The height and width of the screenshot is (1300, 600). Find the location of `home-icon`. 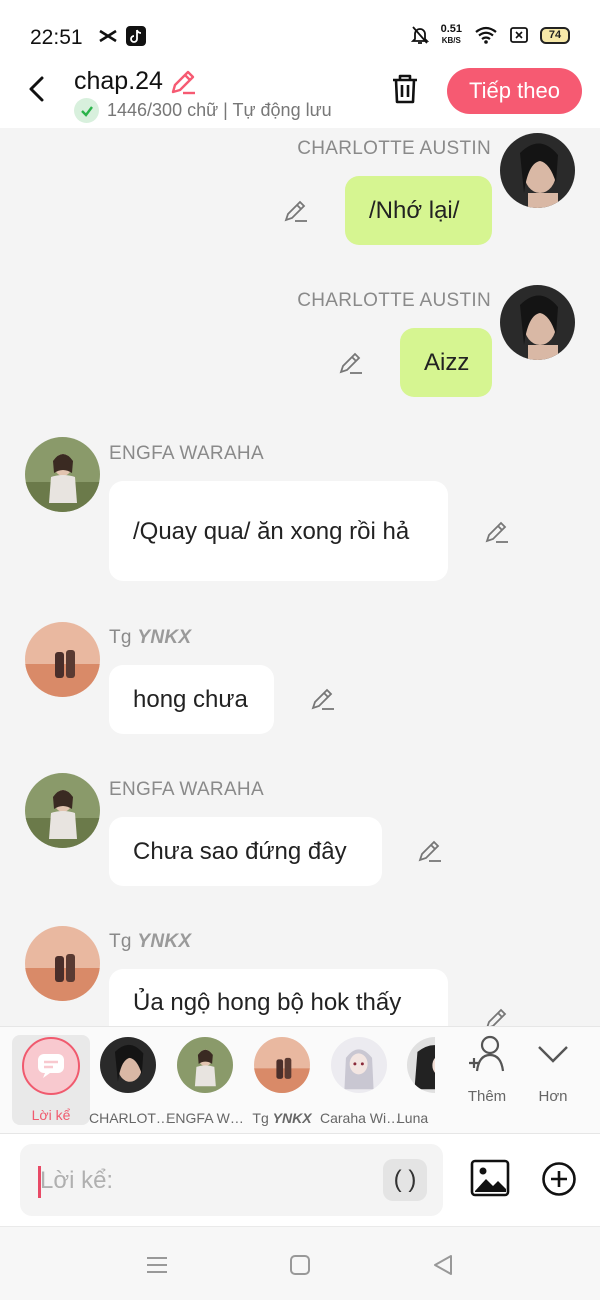

home-icon is located at coordinates (300, 1265).